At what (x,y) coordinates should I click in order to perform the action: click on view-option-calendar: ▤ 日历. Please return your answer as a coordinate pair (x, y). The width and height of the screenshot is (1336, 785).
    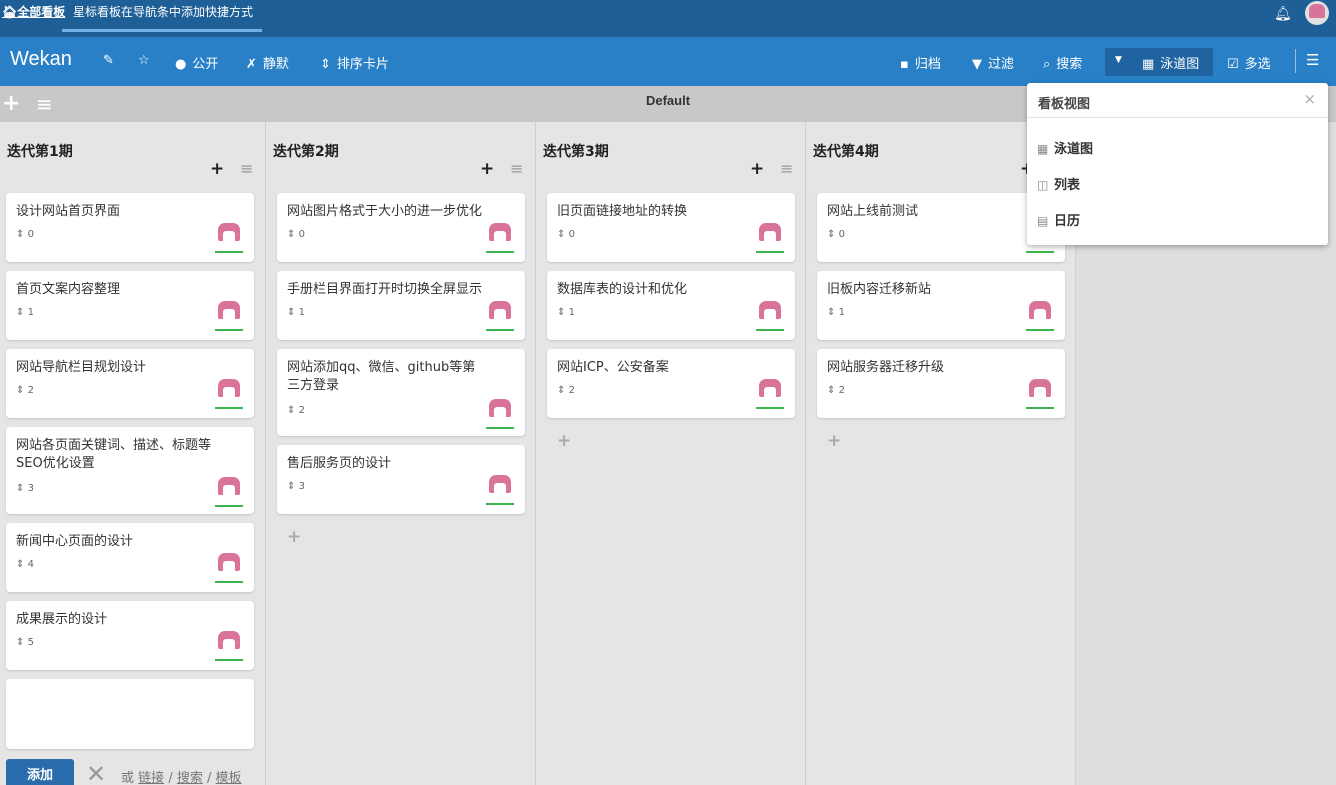
    Looking at the image, I should click on (1058, 219).